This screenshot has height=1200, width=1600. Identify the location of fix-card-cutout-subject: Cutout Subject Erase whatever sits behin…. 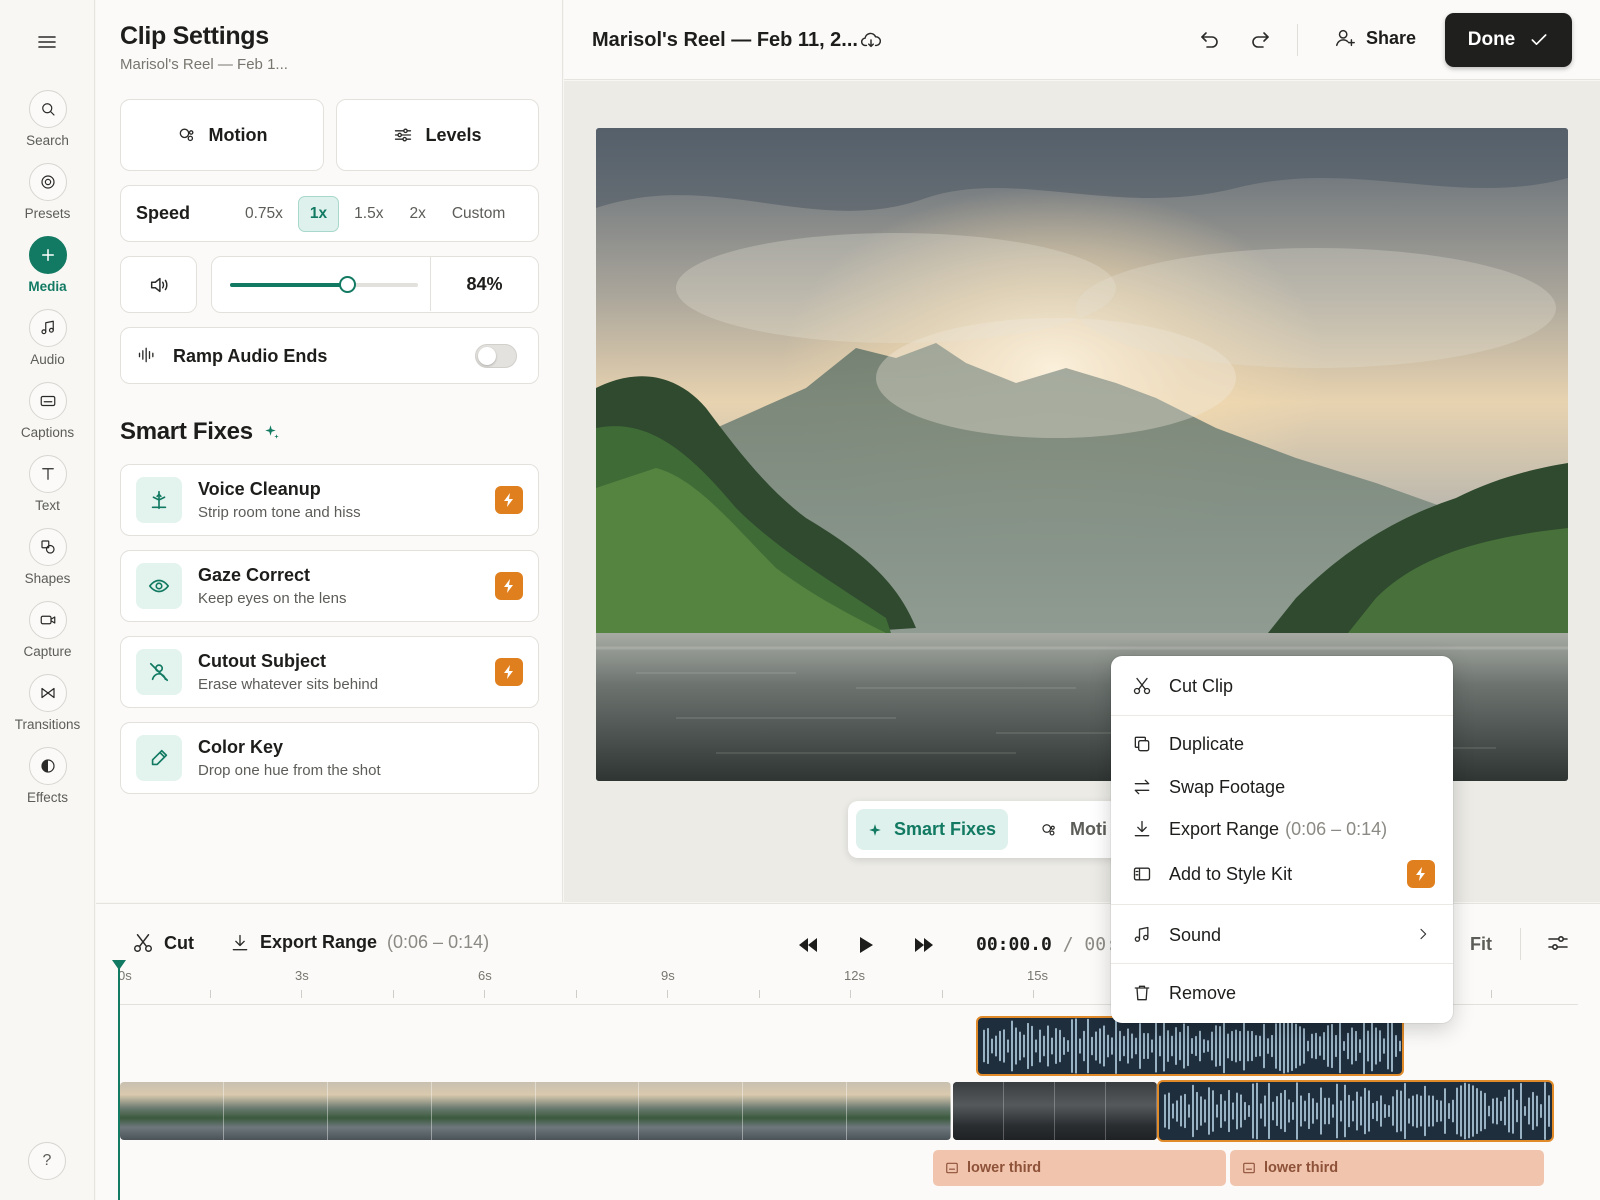
(329, 672).